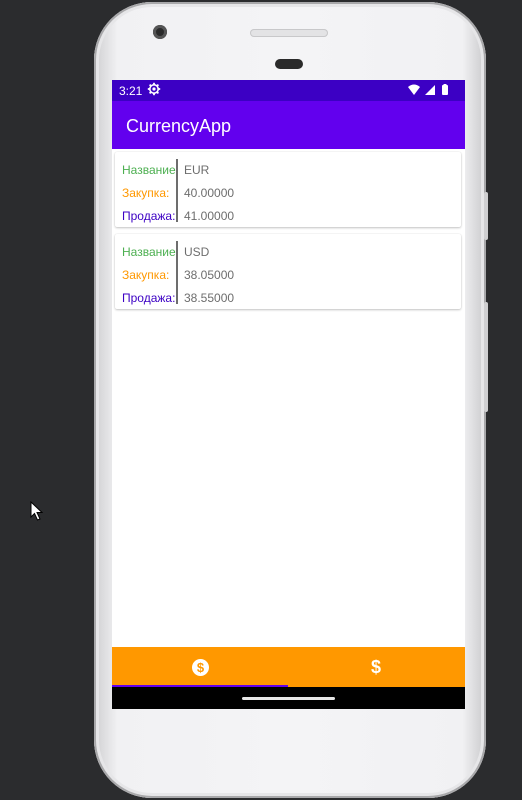  What do you see at coordinates (209, 216) in the screenshot?
I see `sell-rate-value: 41.00000` at bounding box center [209, 216].